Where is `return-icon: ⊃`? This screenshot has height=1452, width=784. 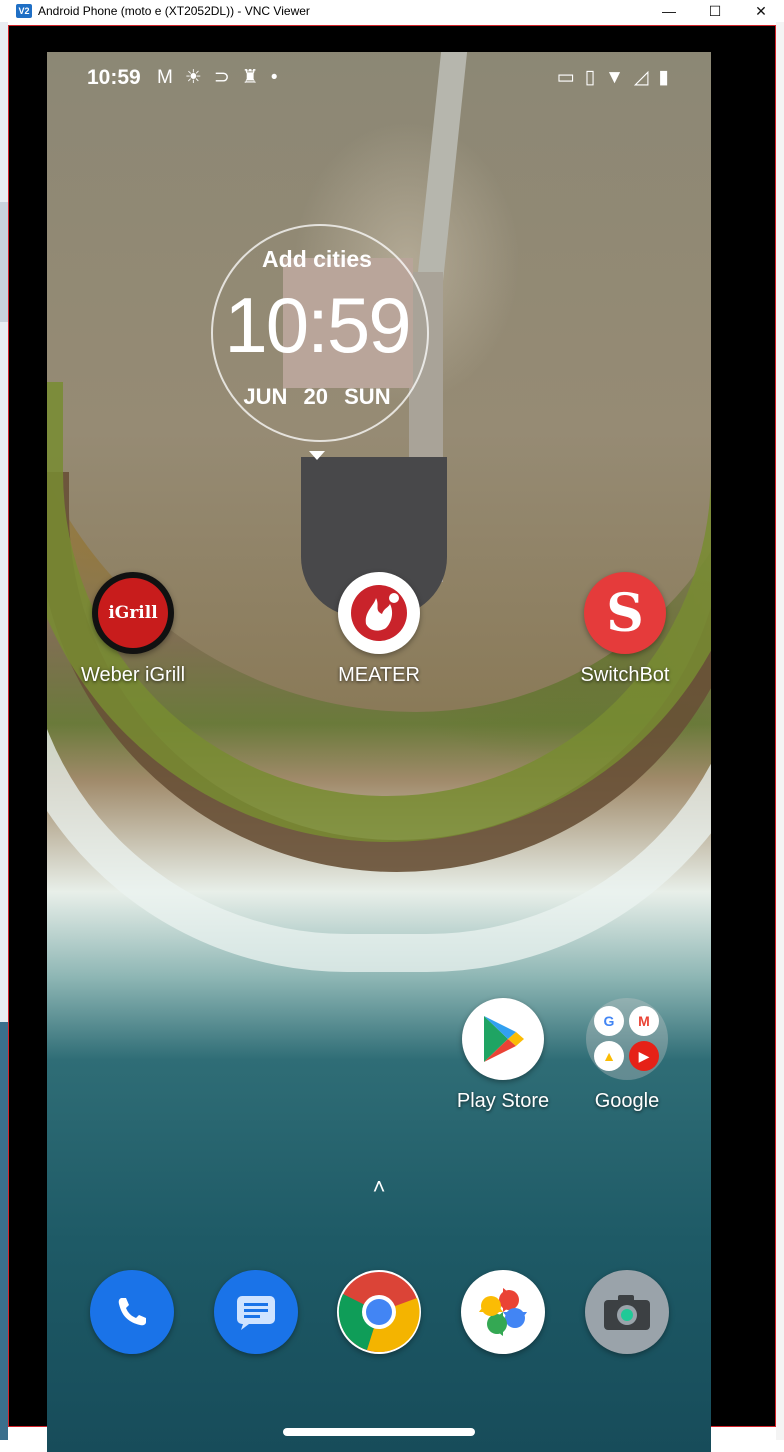
return-icon: ⊃ is located at coordinates (227, 77).